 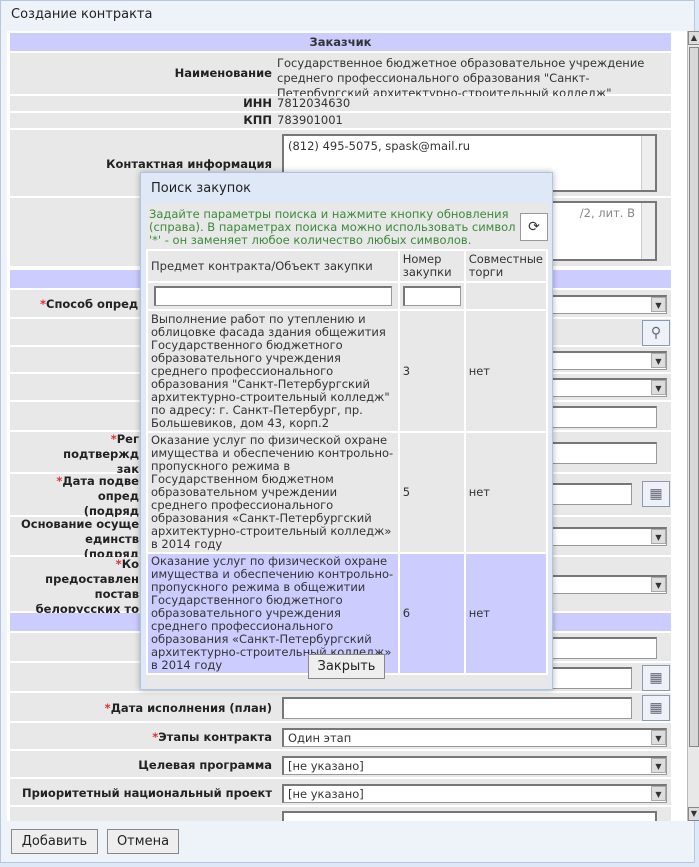 I want to click on contact-label: Контактная информация, so click(x=189, y=164).